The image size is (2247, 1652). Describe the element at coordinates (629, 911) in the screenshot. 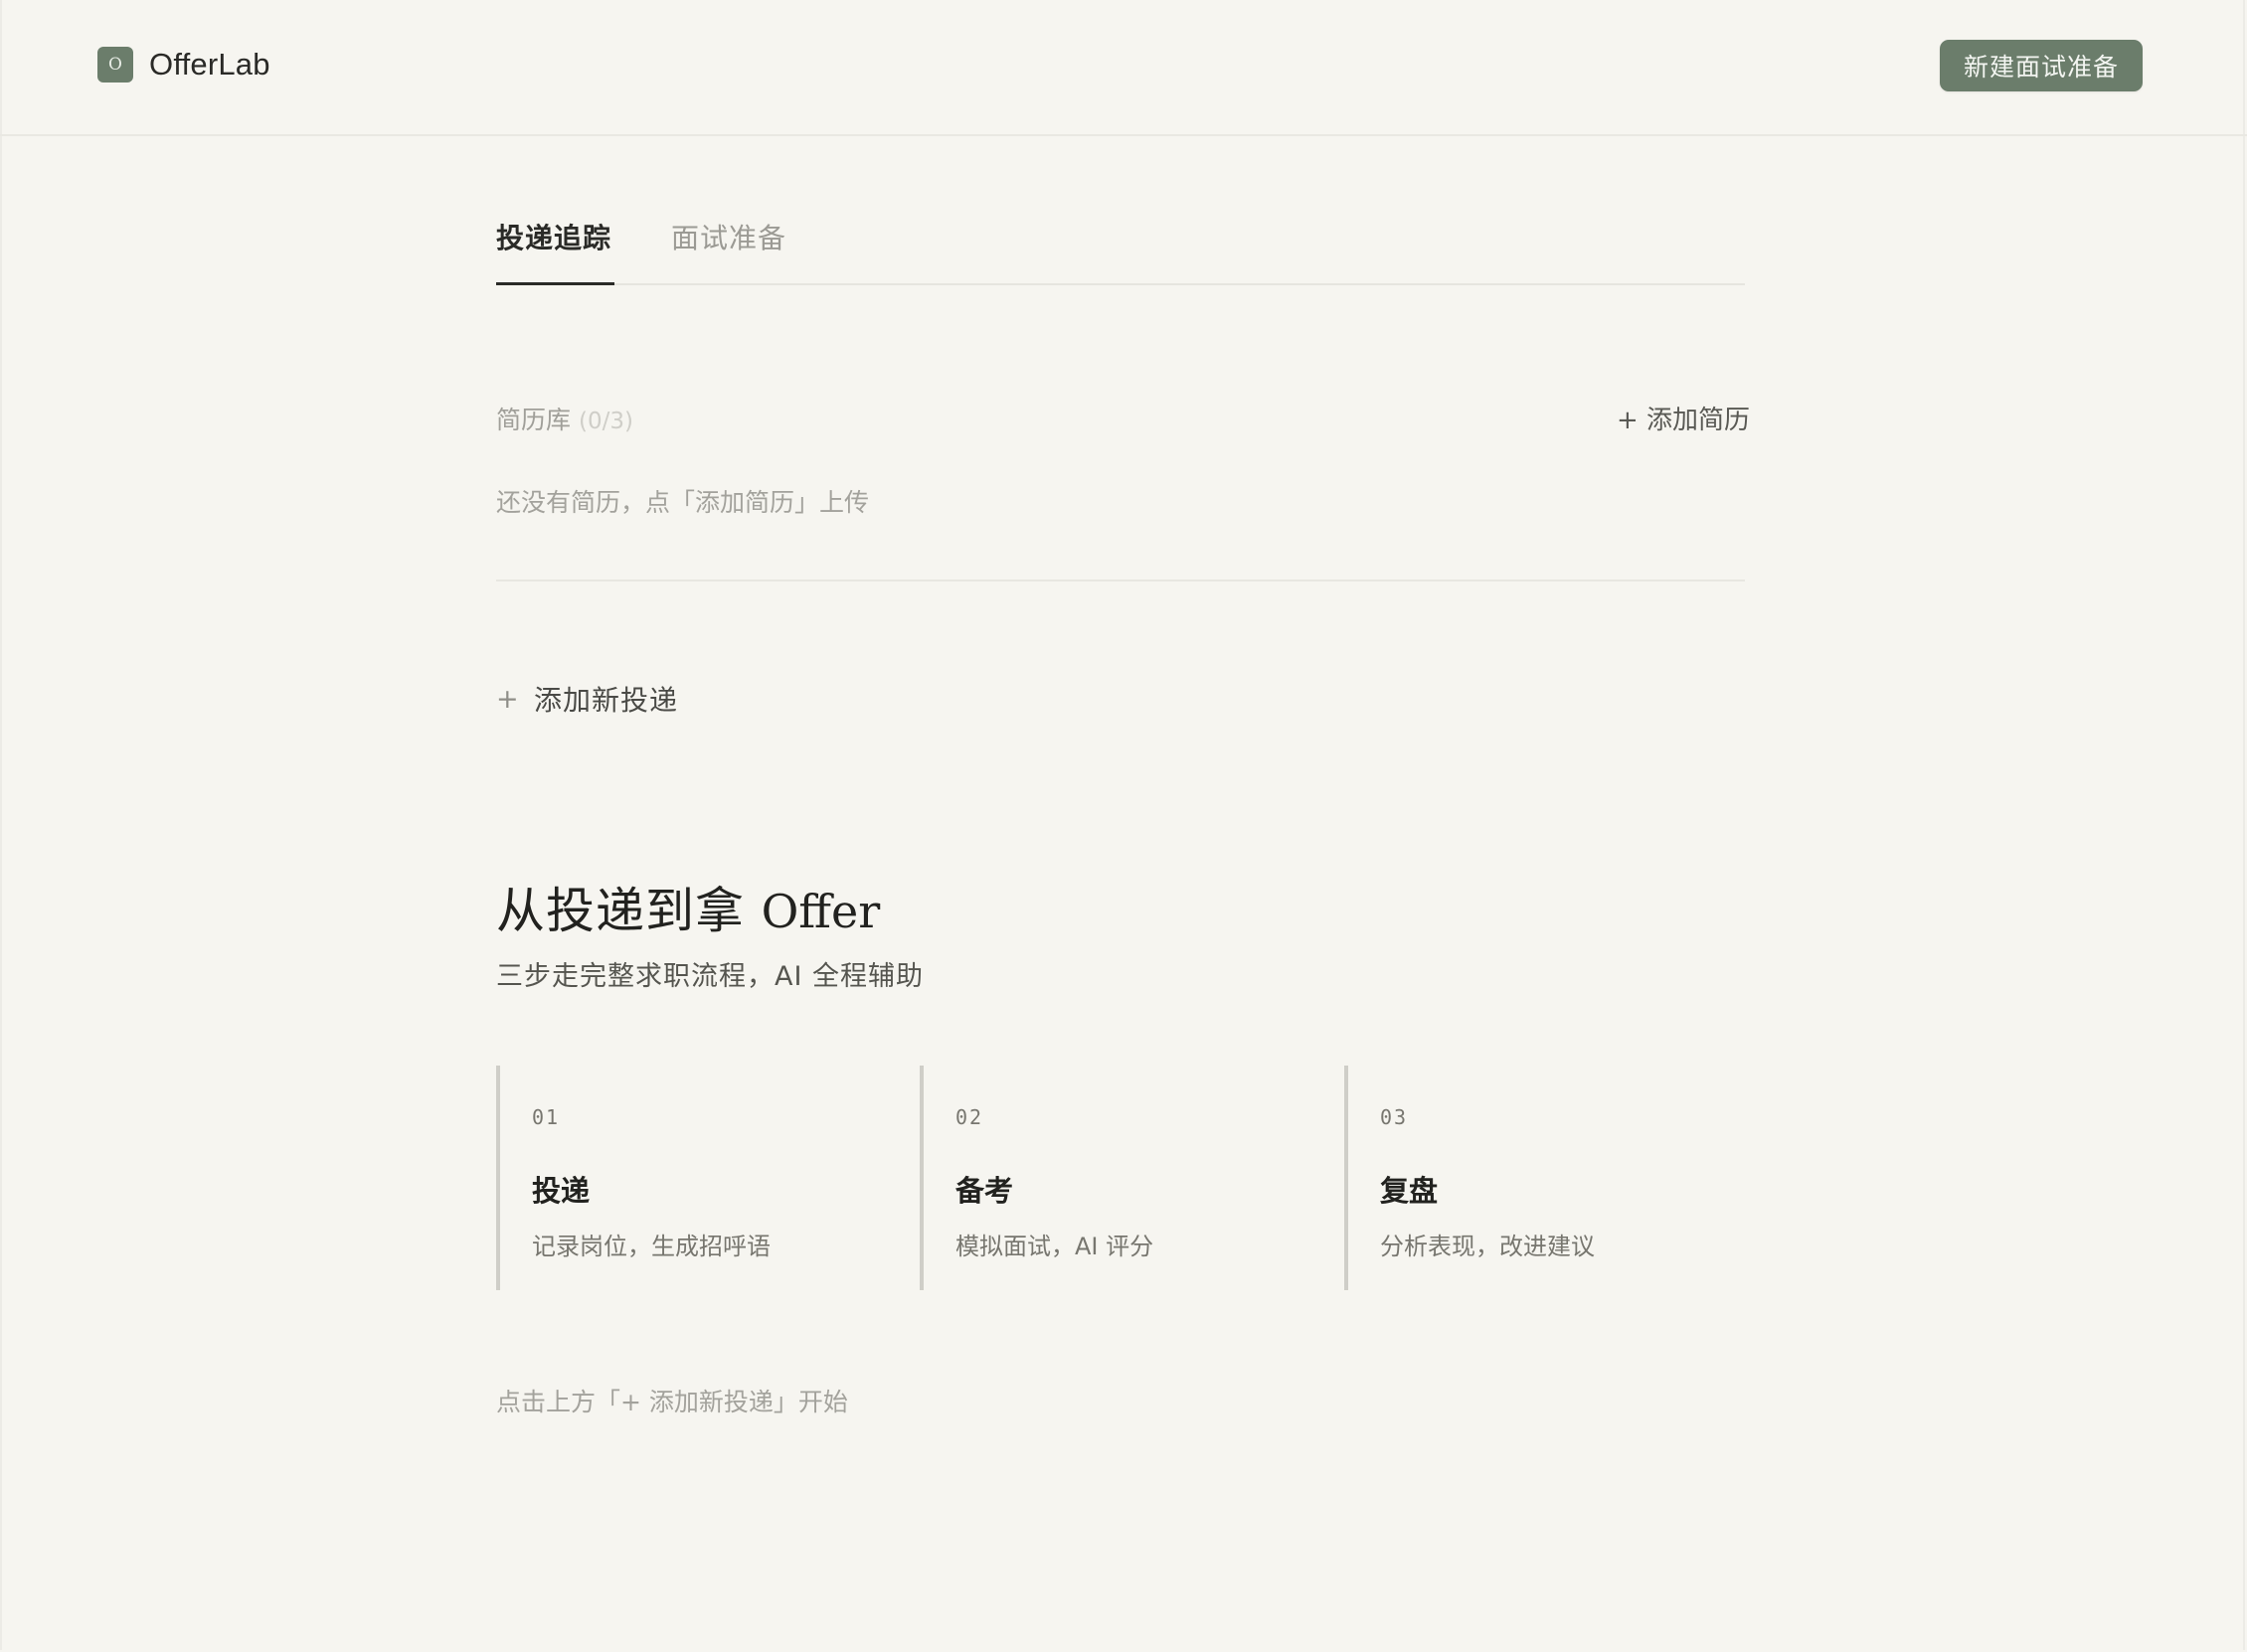

I see `hero-title-main: 从投递到拿` at that location.